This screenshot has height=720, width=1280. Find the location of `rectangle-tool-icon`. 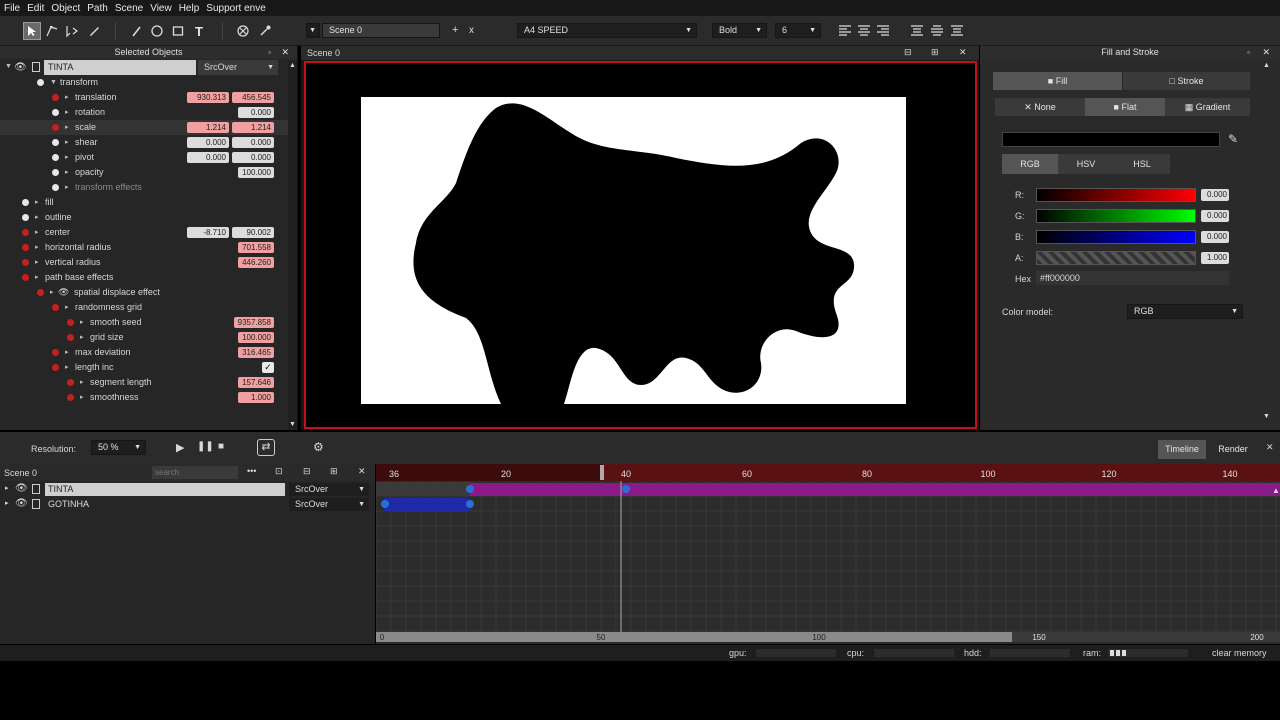

rectangle-tool-icon is located at coordinates (178, 31).